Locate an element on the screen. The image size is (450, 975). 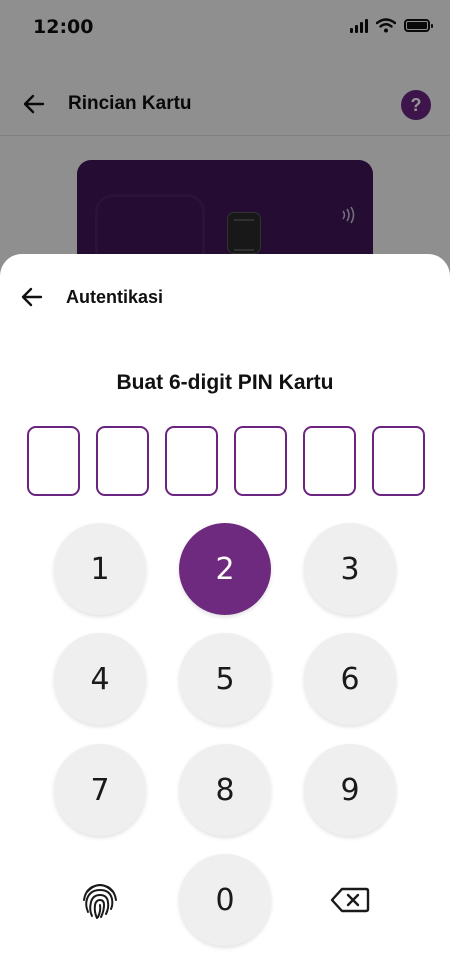
fingerprint-button is located at coordinates (100, 900).